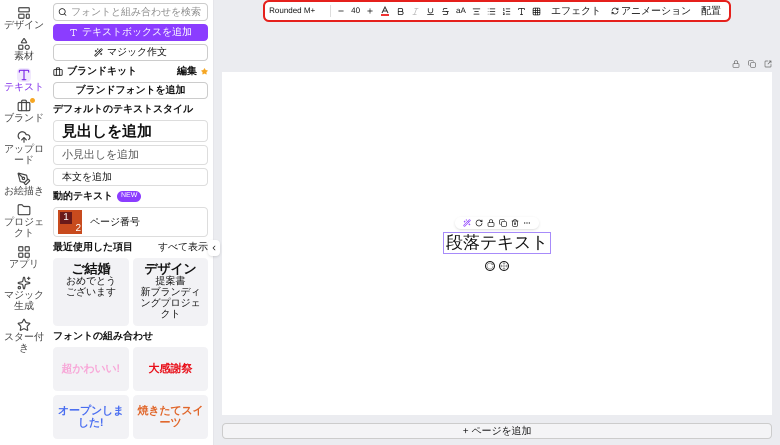 The image size is (780, 445). Describe the element at coordinates (24, 148) in the screenshot. I see `rail-item: アップロード` at that location.